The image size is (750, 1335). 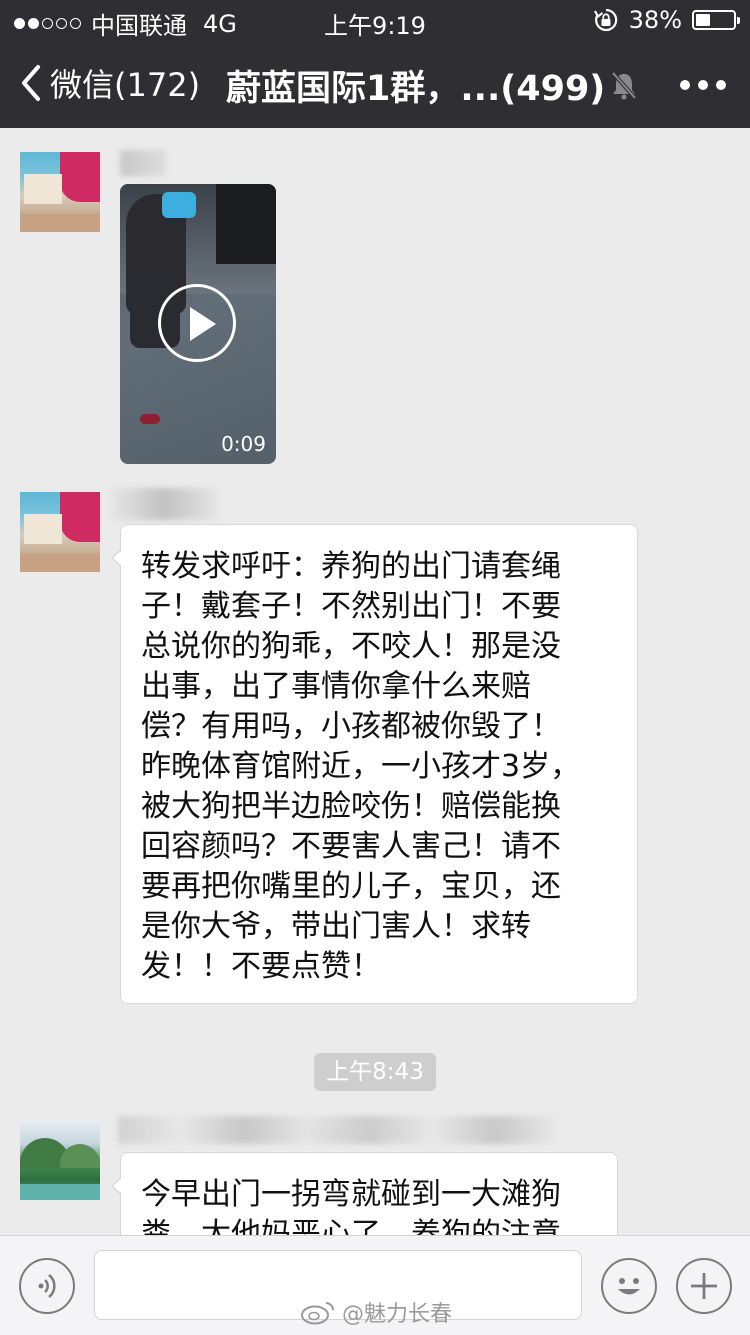 I want to click on message-line: 回容颜吗？不要害人害己！请不, so click(x=351, y=846).